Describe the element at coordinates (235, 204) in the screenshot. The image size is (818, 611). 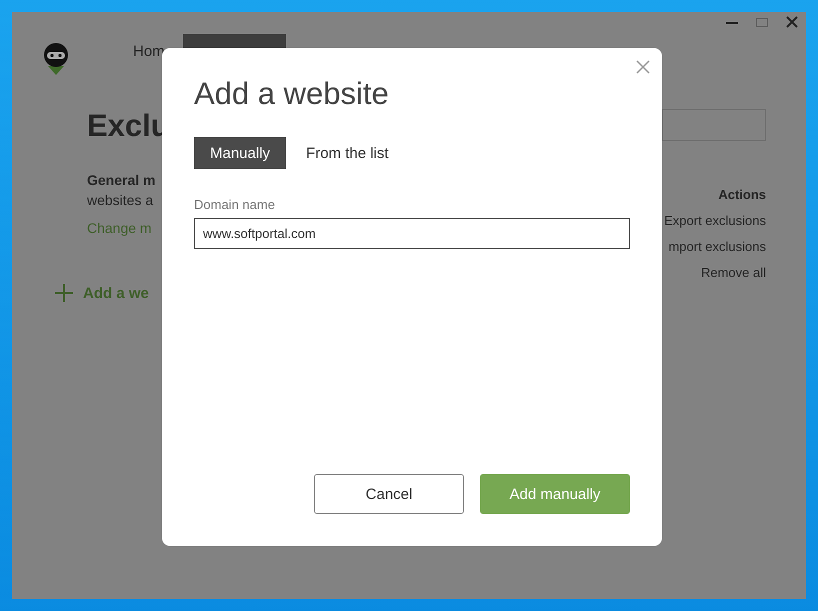
I see `field-label: Domain name` at that location.